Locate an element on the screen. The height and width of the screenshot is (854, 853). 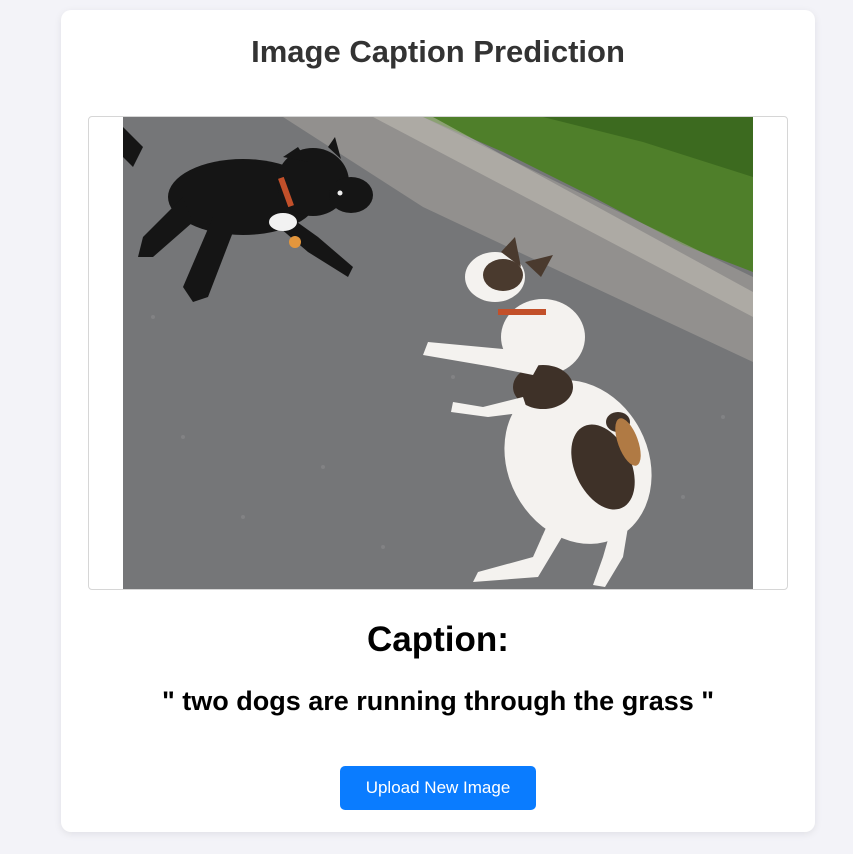
caption-heading: Caption: is located at coordinates (438, 639).